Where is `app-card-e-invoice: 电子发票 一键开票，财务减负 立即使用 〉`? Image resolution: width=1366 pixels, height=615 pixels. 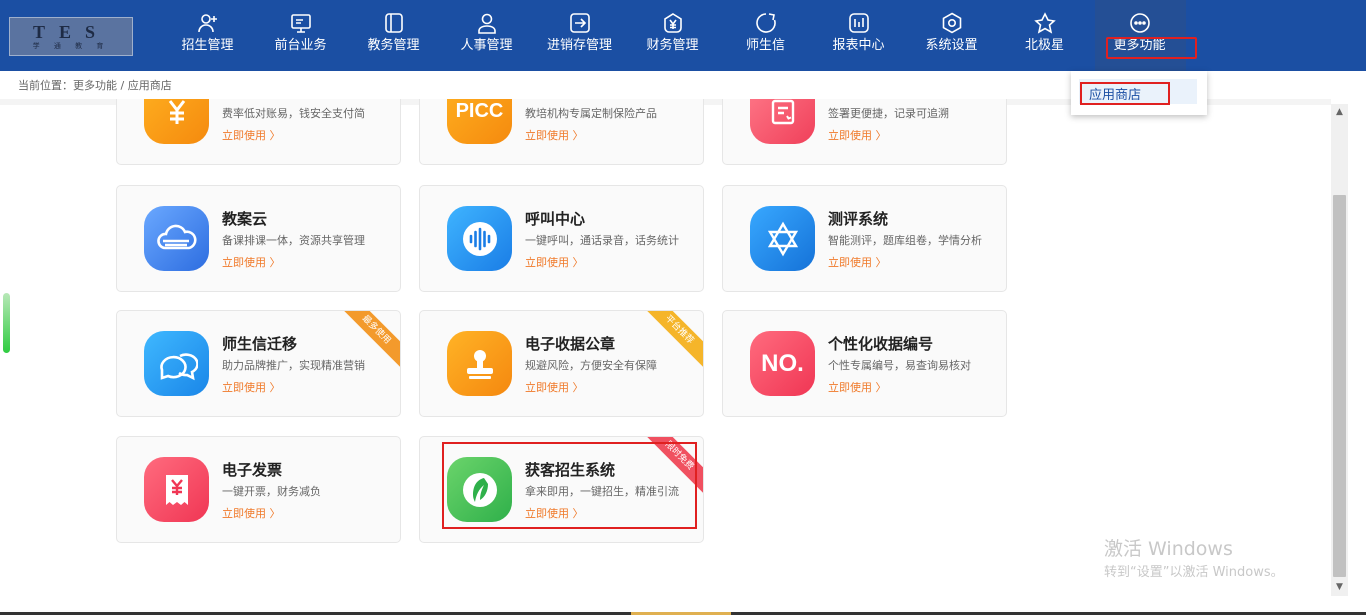
app-card-e-invoice: 电子发票 一键开票，财务减负 立即使用 〉 is located at coordinates (258, 489).